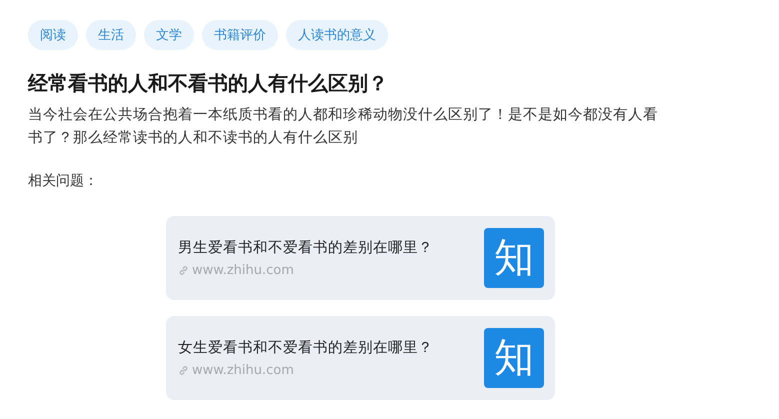  Describe the element at coordinates (63, 181) in the screenshot. I see `related-label: 相关问题：` at that location.